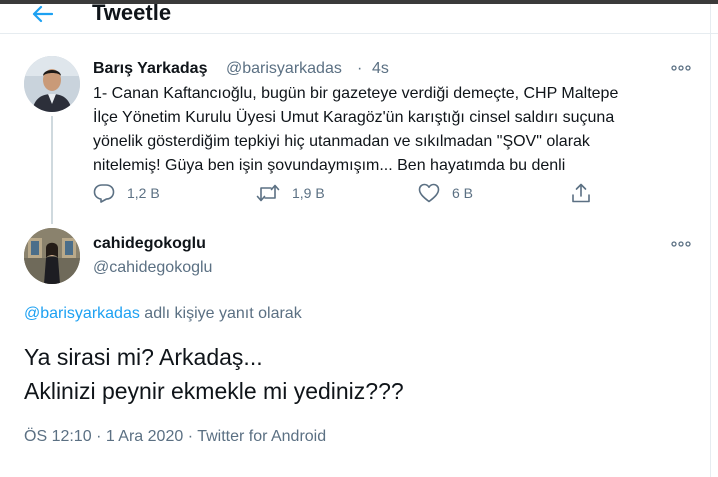 The image size is (718, 477). What do you see at coordinates (152, 268) in the screenshot?
I see `author-handle: @cahidegokoglu` at bounding box center [152, 268].